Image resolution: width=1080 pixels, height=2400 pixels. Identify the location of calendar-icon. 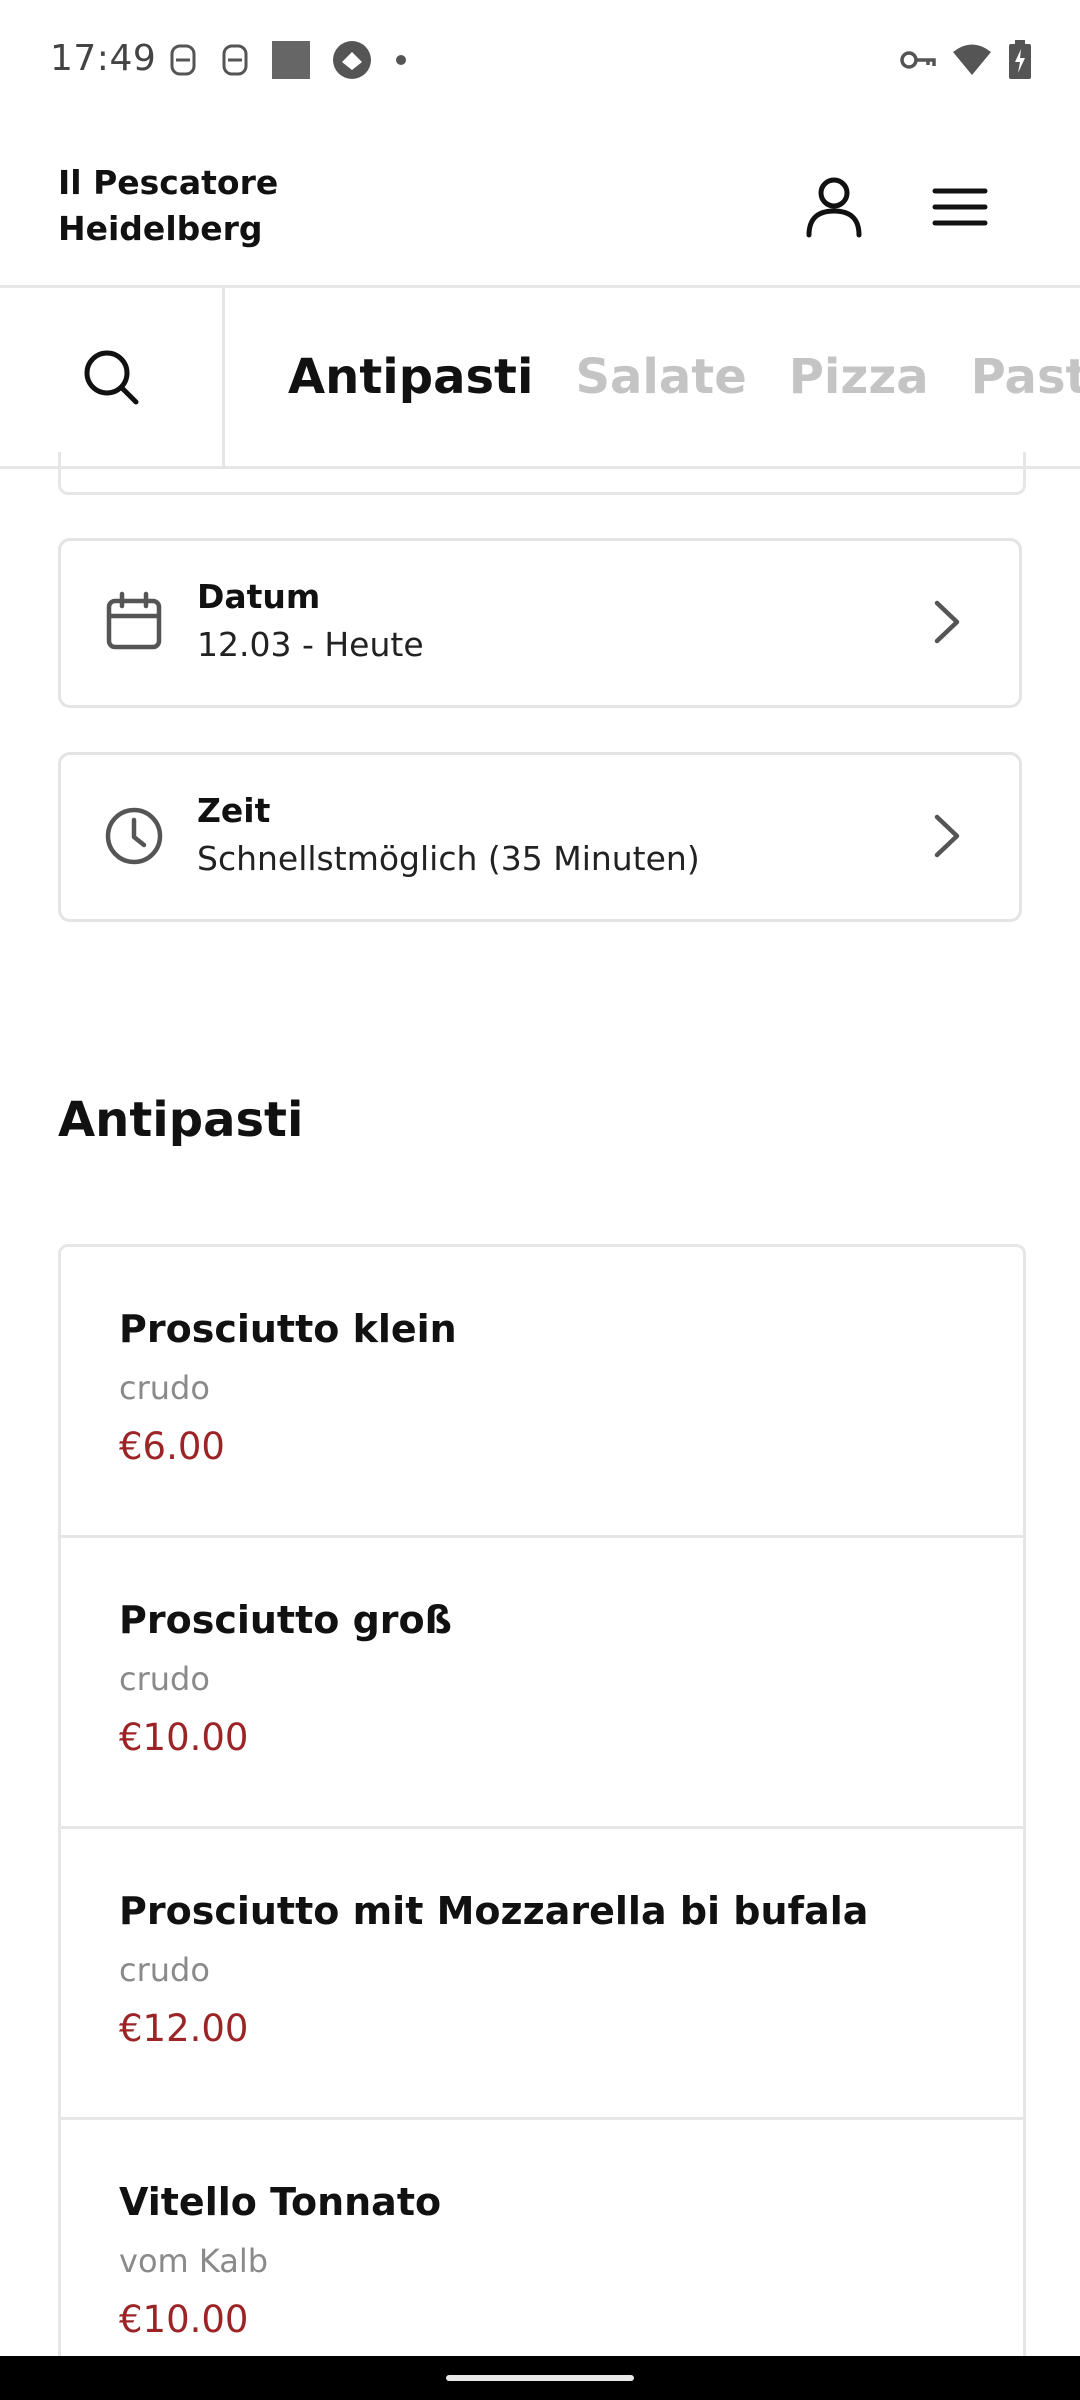
(134, 620).